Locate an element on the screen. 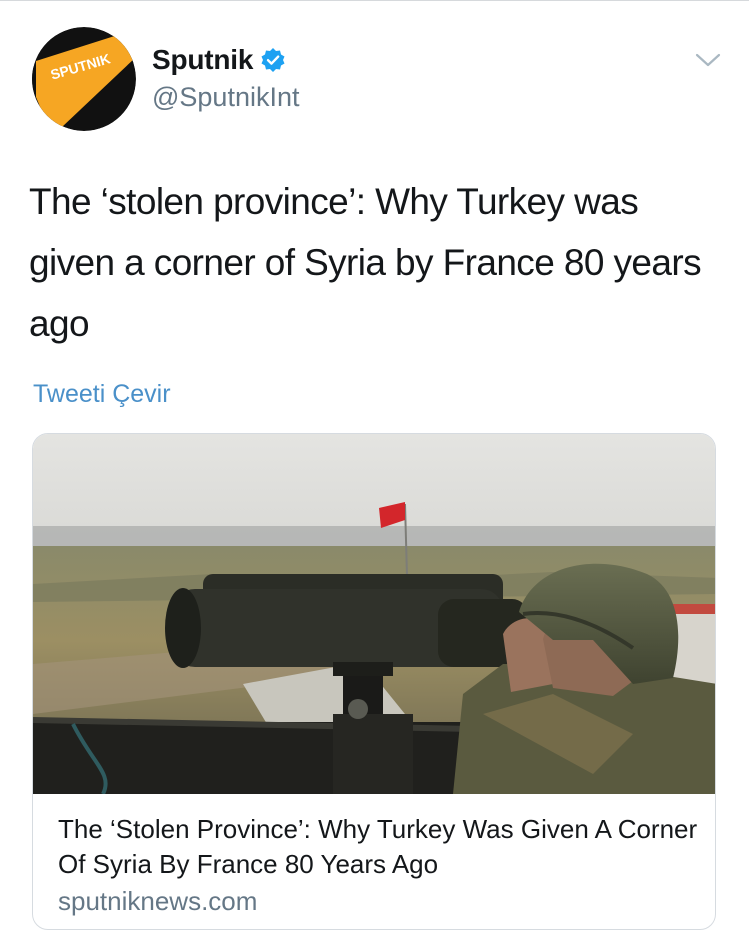 Image resolution: width=749 pixels, height=947 pixels. avatar: SPUTNIK is located at coordinates (84, 79).